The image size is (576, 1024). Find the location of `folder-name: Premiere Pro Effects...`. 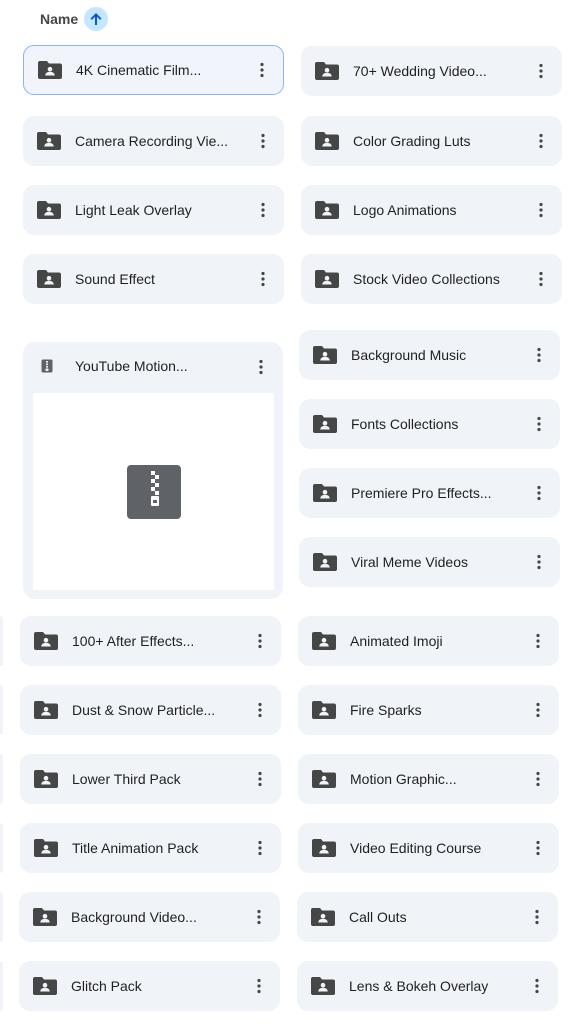

folder-name: Premiere Pro Effects... is located at coordinates (421, 493).